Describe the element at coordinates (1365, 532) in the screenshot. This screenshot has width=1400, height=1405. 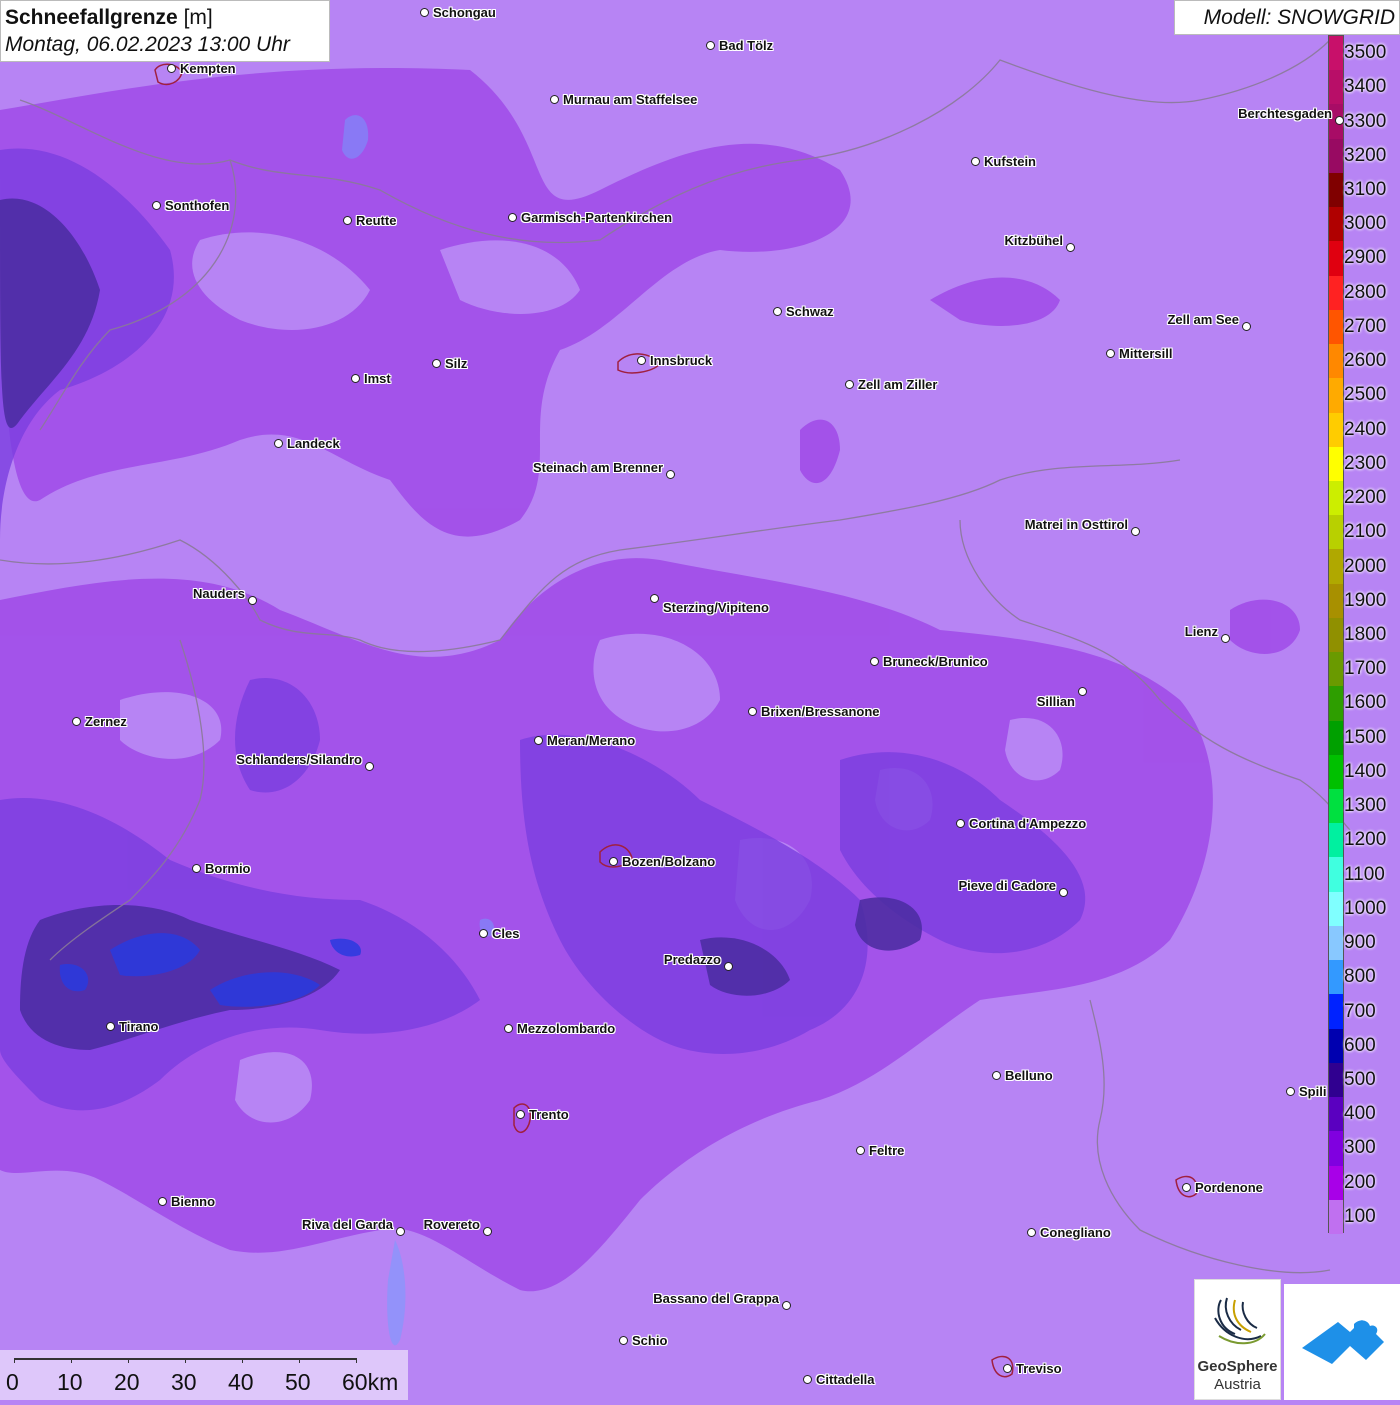
I see `legend-value: 2100` at that location.